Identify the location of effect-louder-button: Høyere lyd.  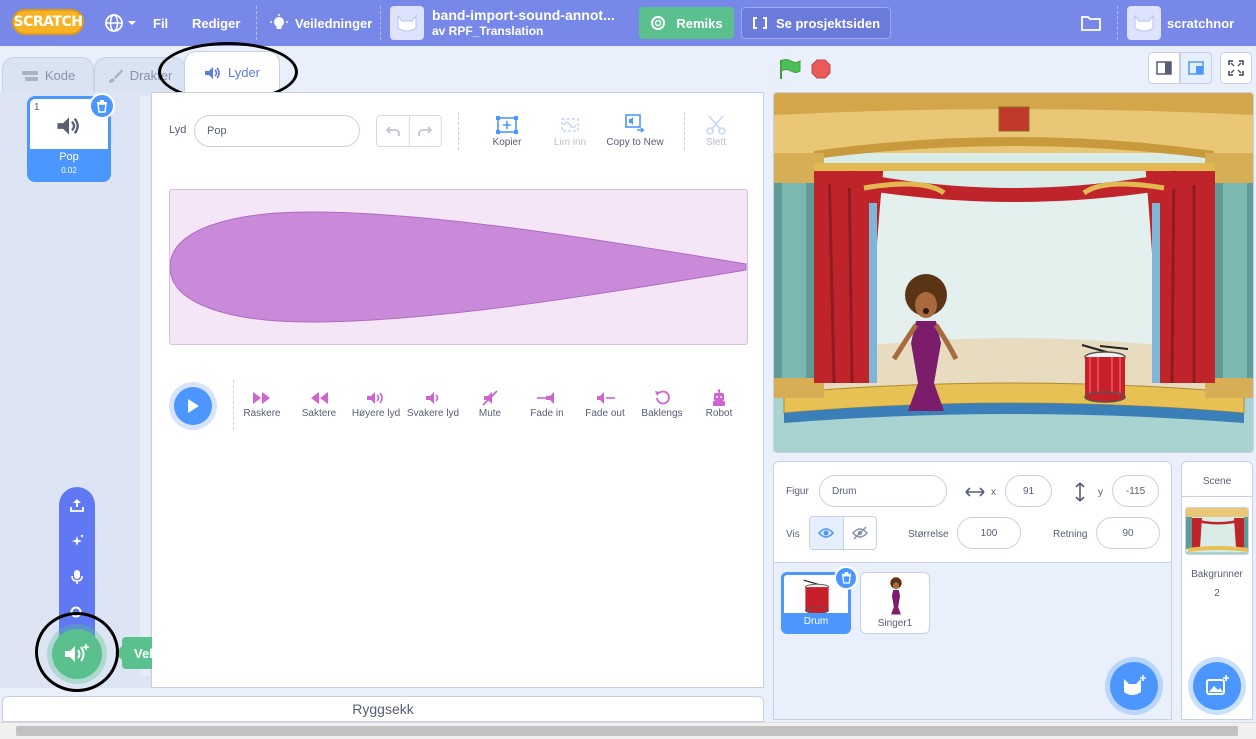
(376, 403).